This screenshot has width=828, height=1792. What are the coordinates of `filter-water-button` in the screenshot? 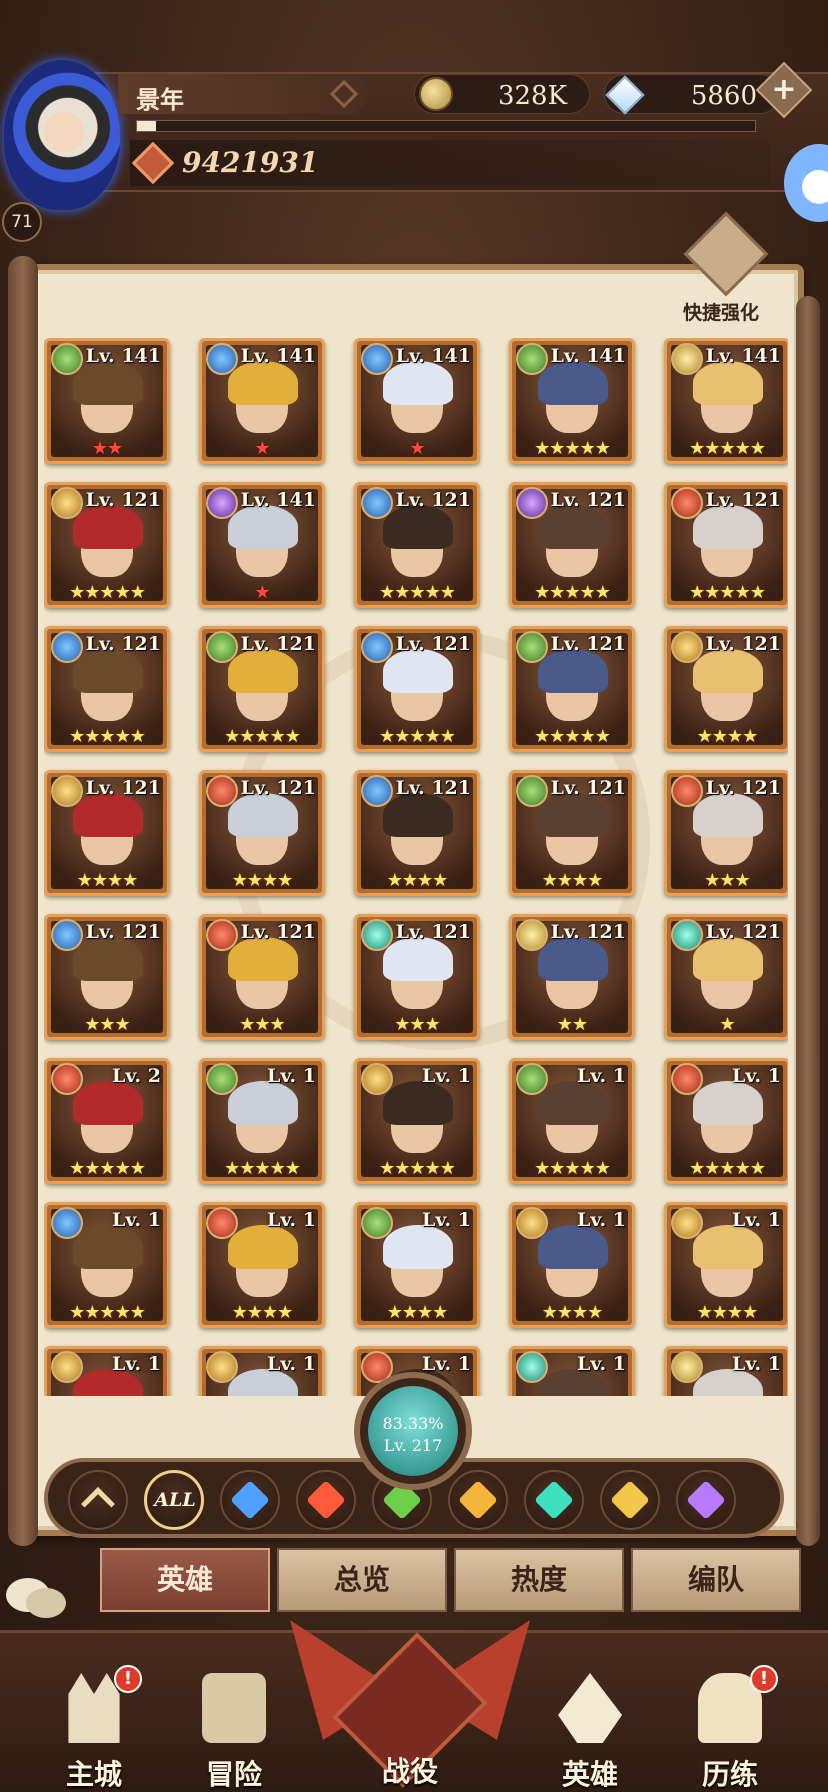 It's located at (250, 1500).